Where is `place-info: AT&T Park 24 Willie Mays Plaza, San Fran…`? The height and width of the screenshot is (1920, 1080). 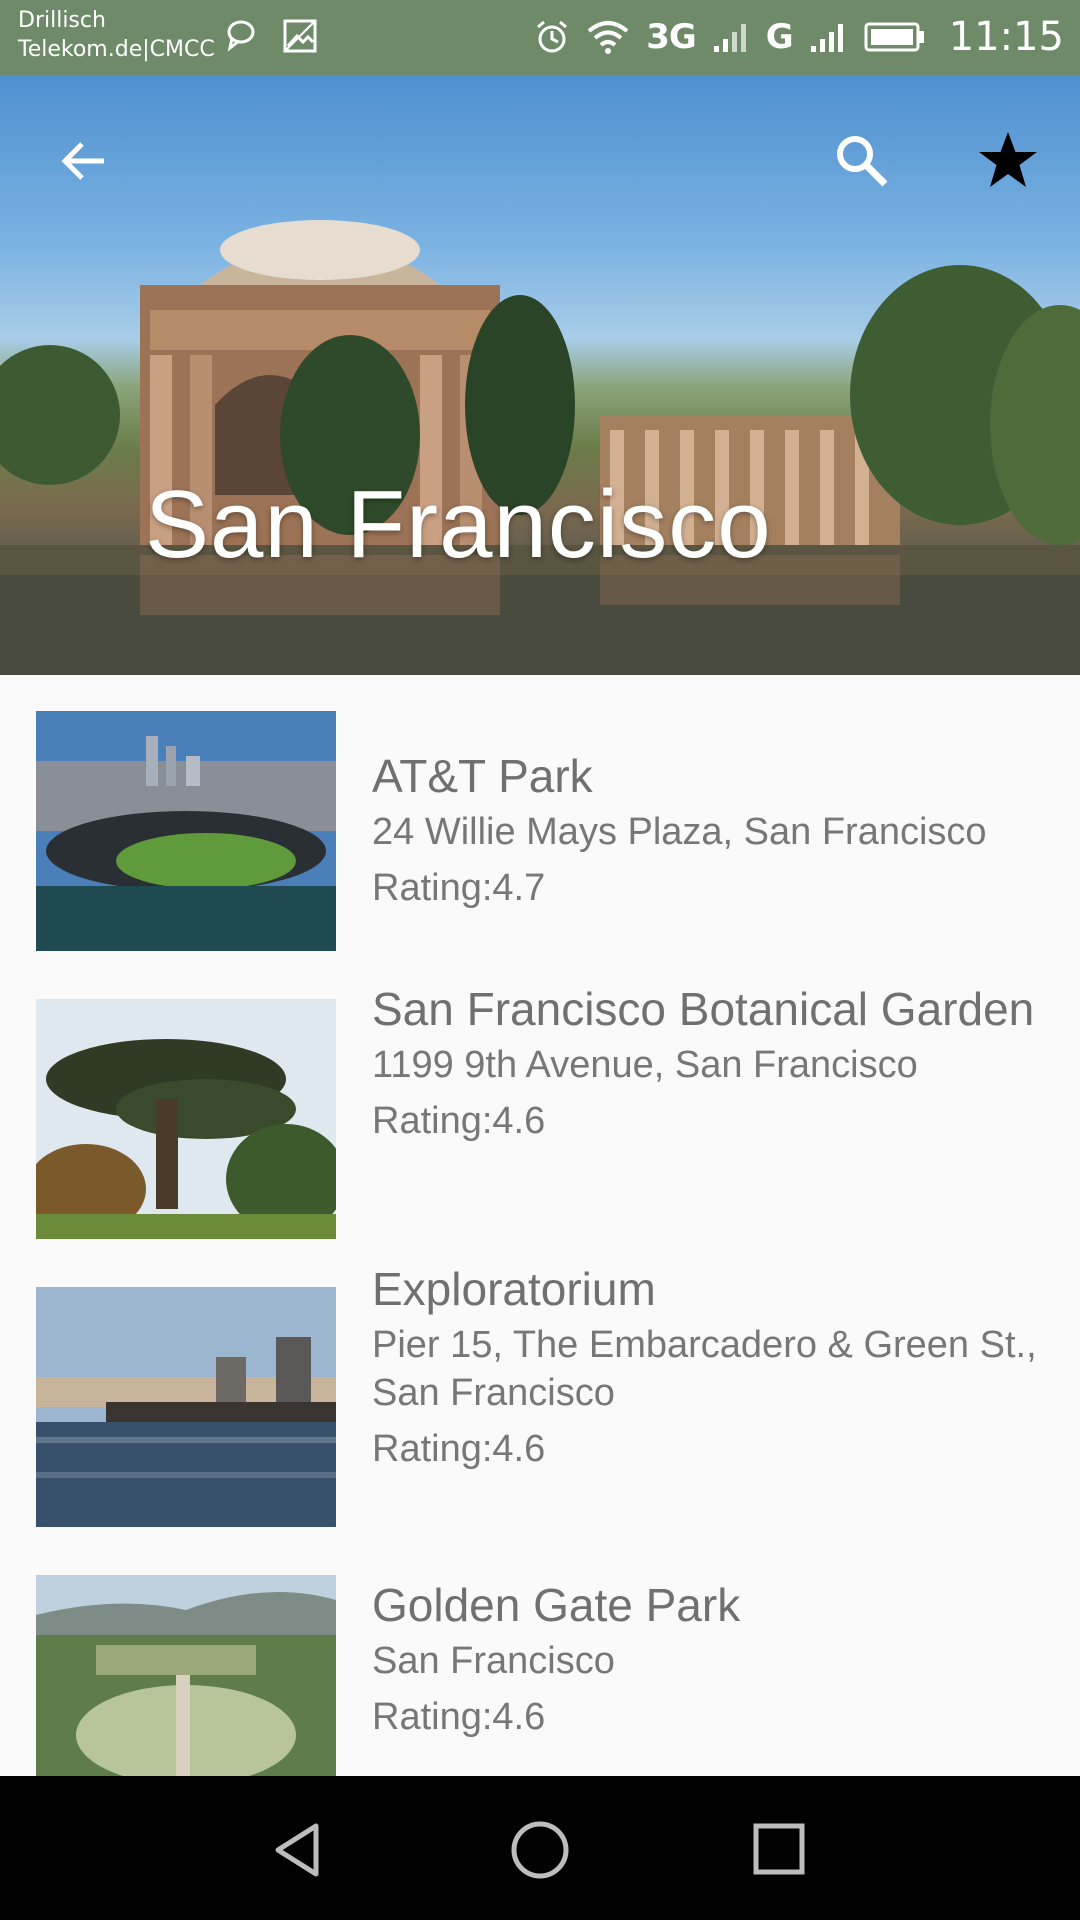
place-info: AT&T Park 24 Willie Mays Plaza, San Fran… is located at coordinates (712, 830).